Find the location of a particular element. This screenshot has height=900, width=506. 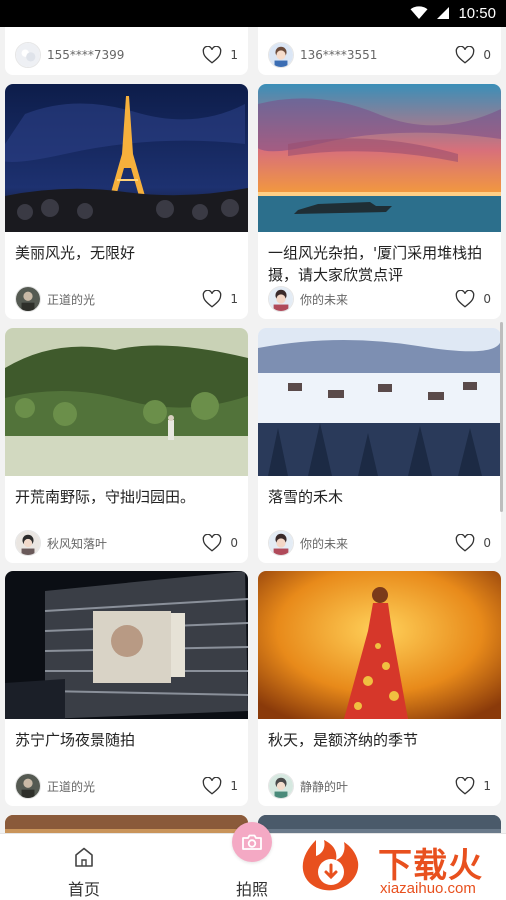

post-card: 苏宁广场夜景随拍 正道的光 1 is located at coordinates (126, 688).